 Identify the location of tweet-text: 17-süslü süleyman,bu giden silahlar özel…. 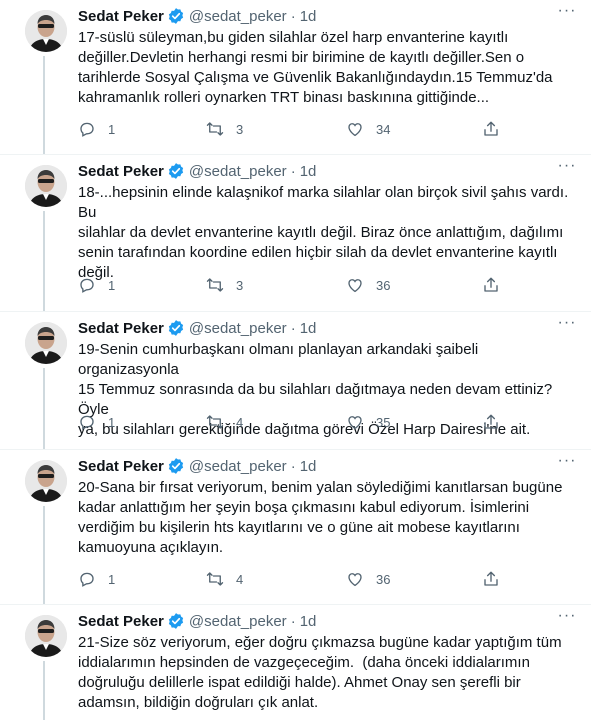
(315, 67).